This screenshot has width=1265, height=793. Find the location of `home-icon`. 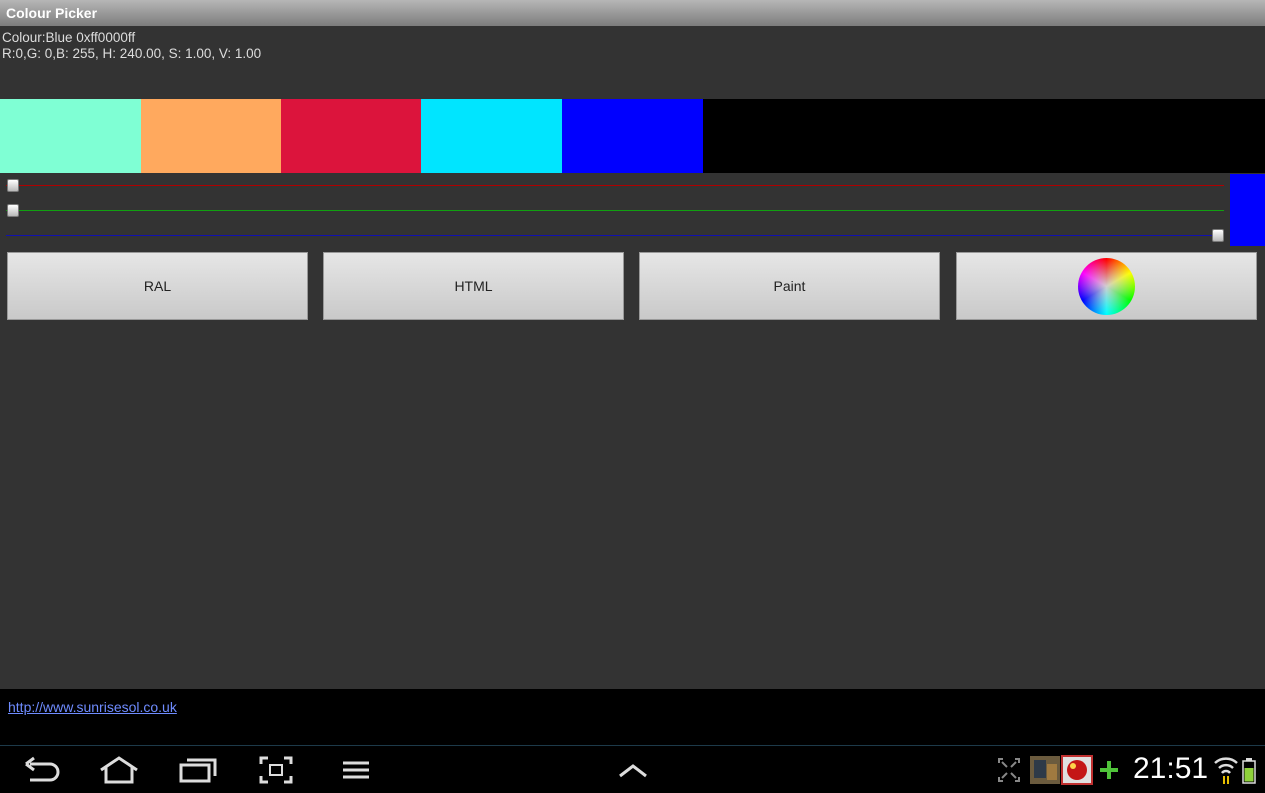

home-icon is located at coordinates (119, 770).